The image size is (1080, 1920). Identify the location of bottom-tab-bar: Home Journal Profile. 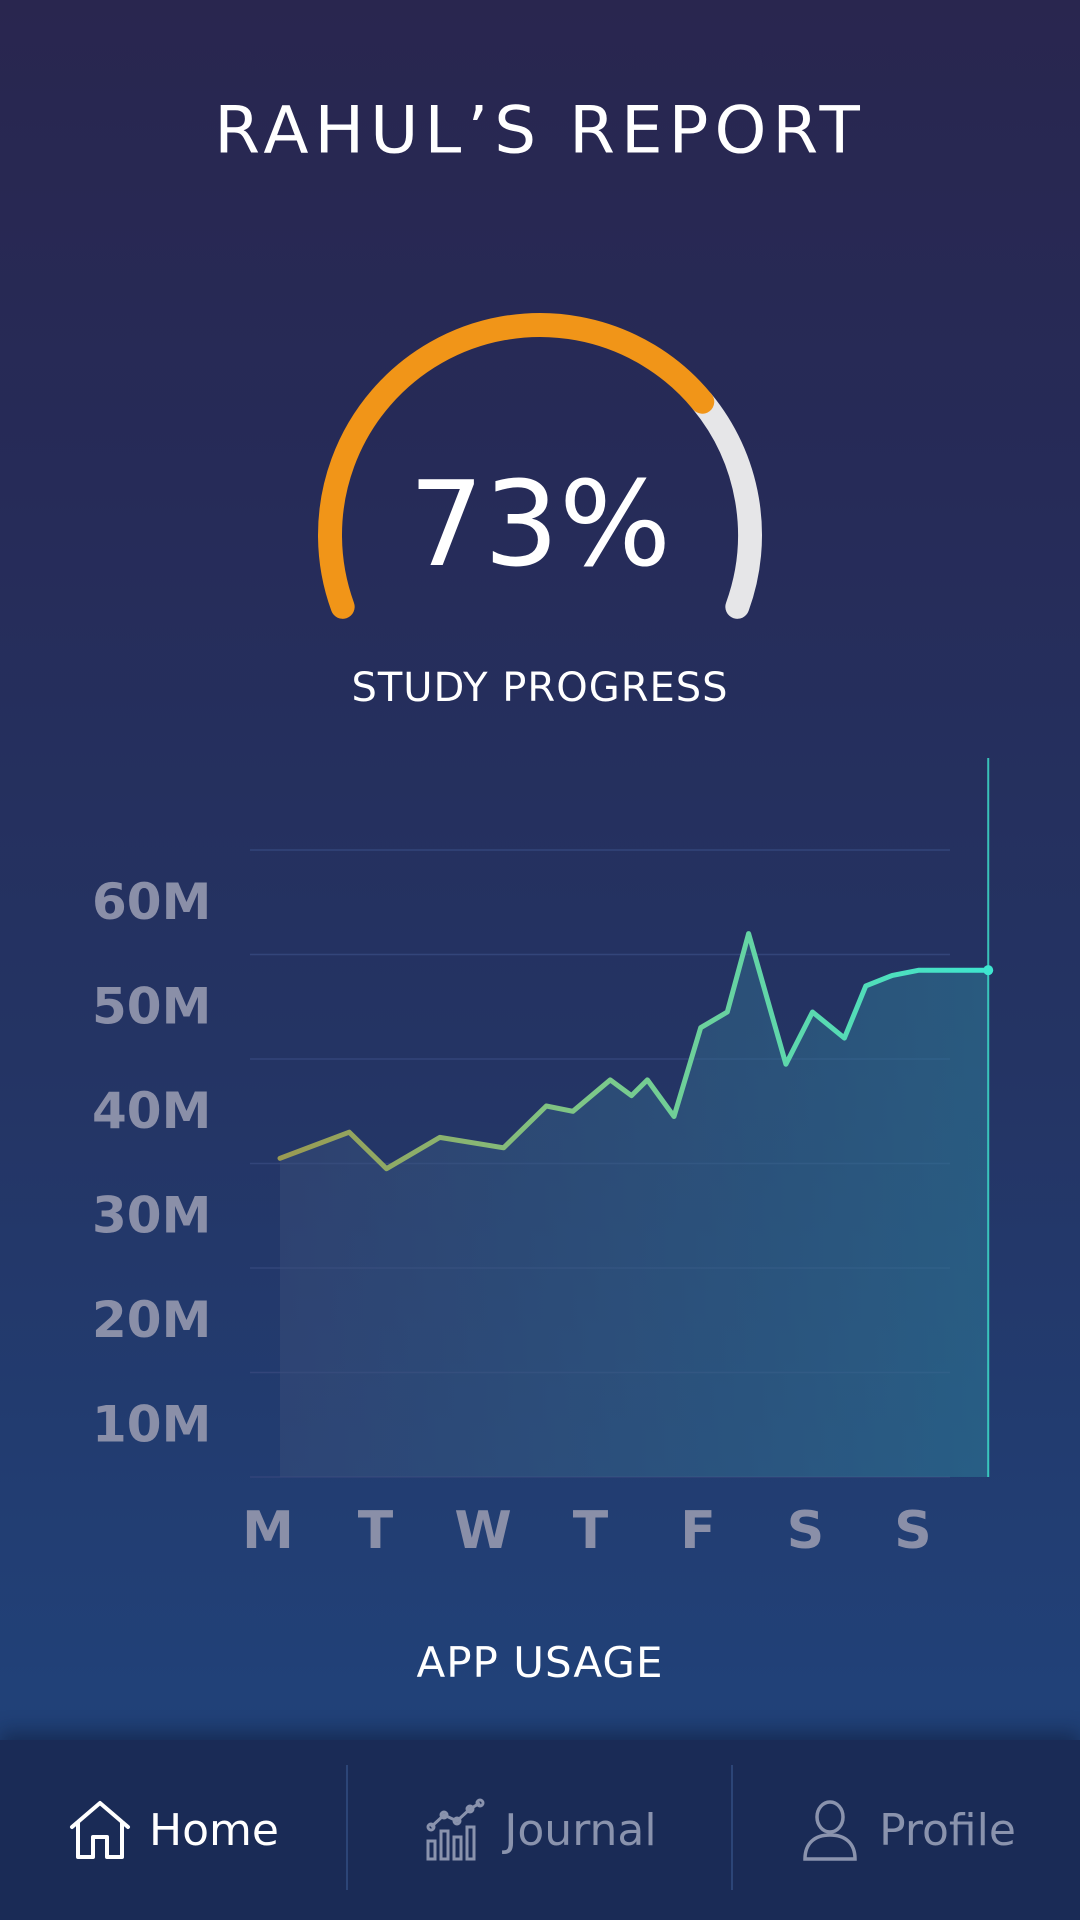
(540, 1830).